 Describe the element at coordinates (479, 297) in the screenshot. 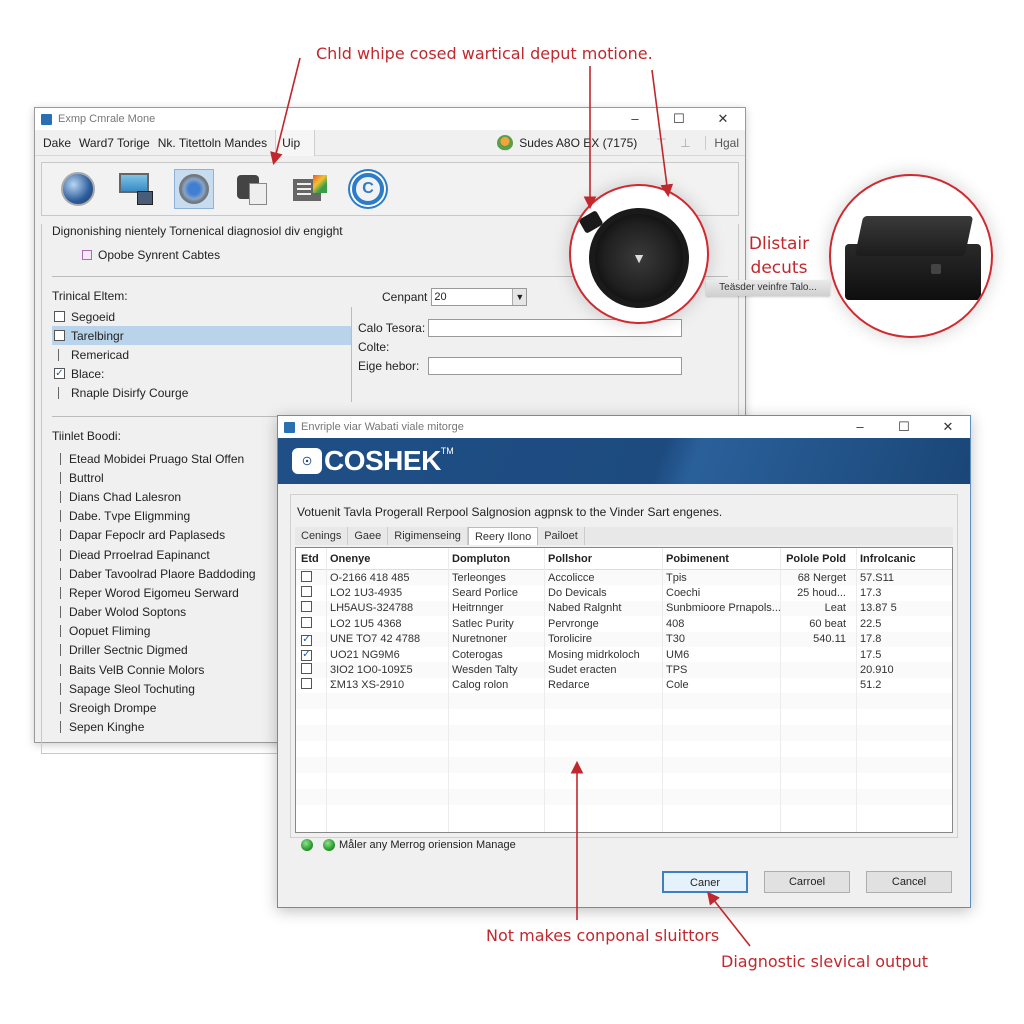

I see `component-select: 20 ▼` at that location.